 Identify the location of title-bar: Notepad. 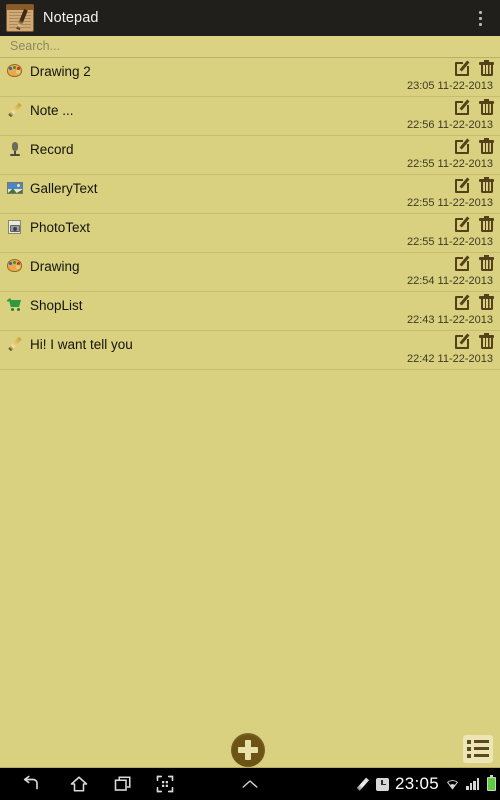
(250, 18).